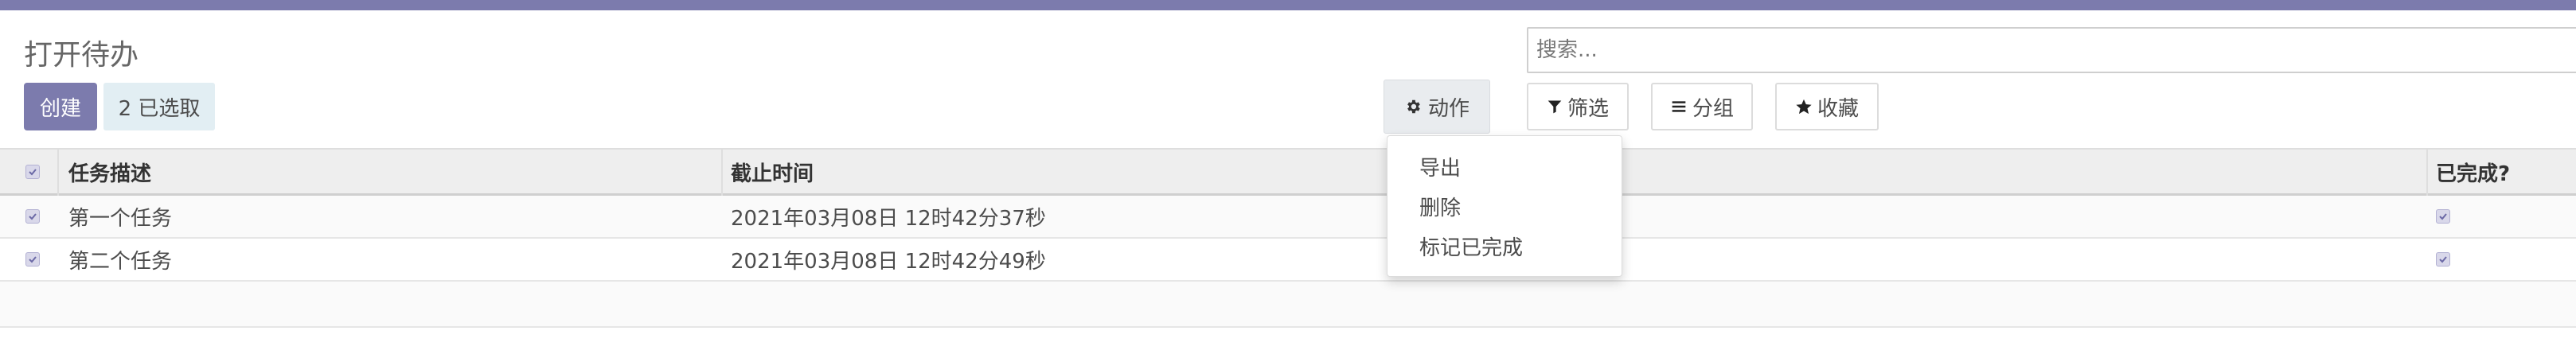  What do you see at coordinates (1713, 108) in the screenshot?
I see `group-by-button-label: 分组` at bounding box center [1713, 108].